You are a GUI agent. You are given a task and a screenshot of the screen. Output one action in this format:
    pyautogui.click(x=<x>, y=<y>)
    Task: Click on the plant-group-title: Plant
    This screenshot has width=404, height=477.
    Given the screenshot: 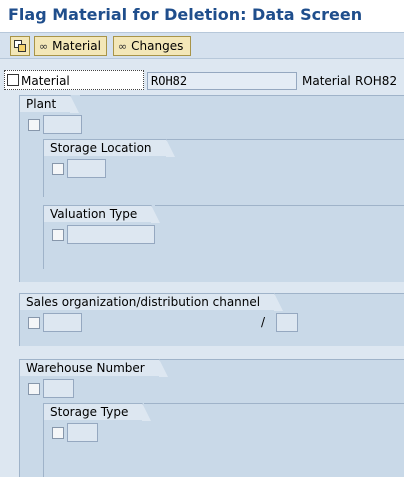 What is the action you would take?
    pyautogui.click(x=50, y=104)
    